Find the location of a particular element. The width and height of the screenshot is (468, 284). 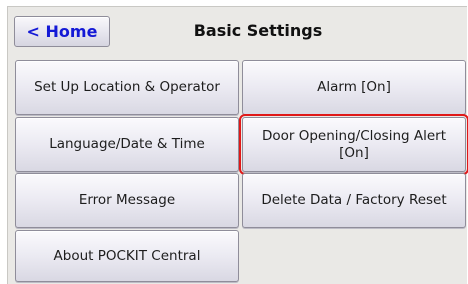

door-alert-label-line2: [On] is located at coordinates (354, 152).